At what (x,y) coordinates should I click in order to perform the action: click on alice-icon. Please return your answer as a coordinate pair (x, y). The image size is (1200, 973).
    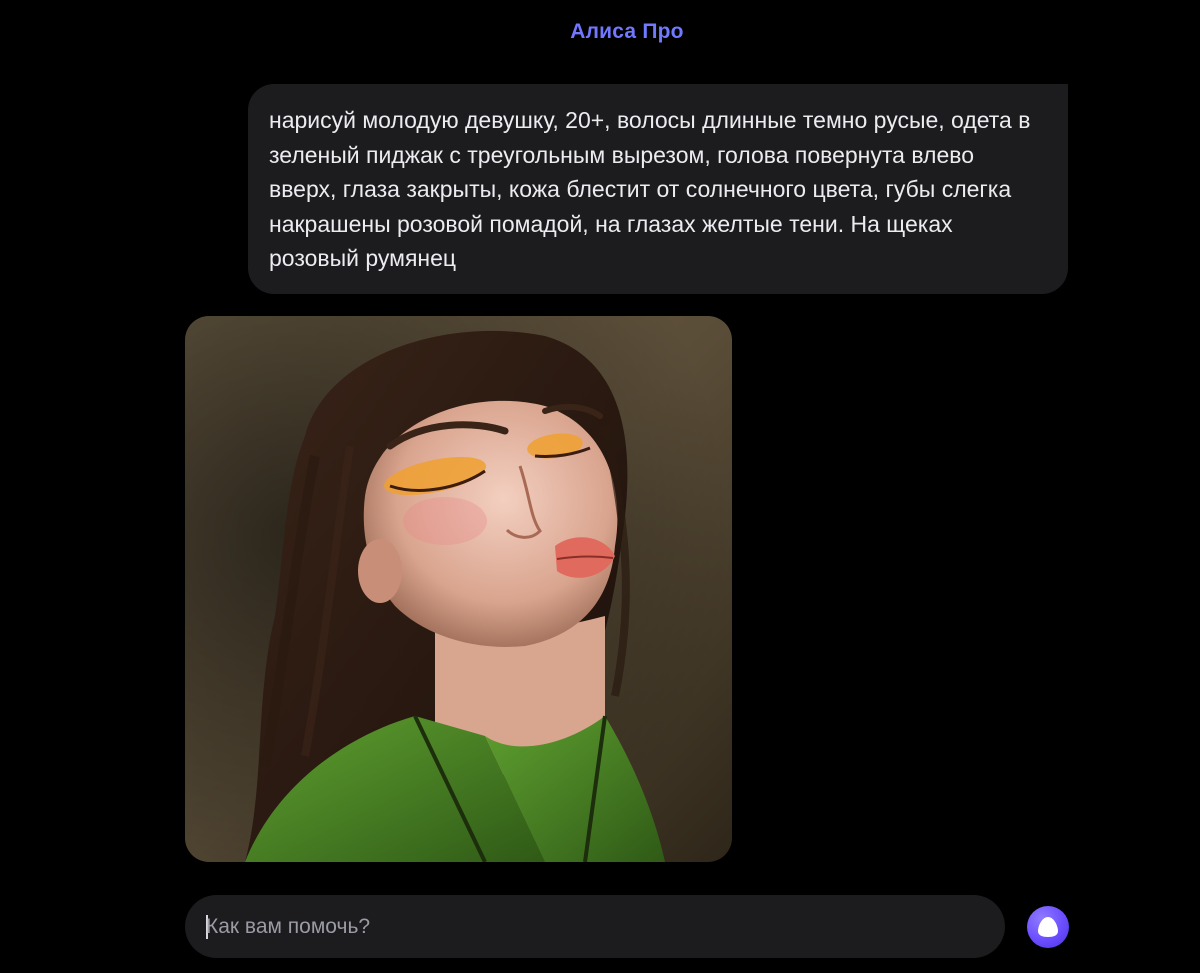
    Looking at the image, I should click on (1048, 927).